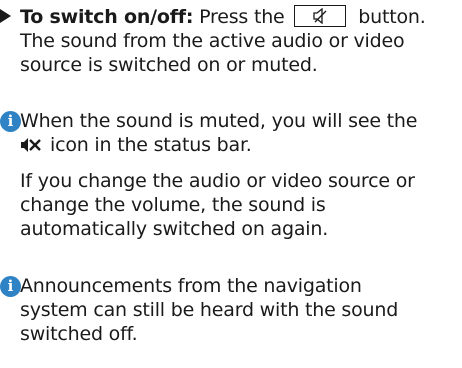 The image size is (462, 368). I want to click on instruction-text-after-key: button., so click(392, 17).